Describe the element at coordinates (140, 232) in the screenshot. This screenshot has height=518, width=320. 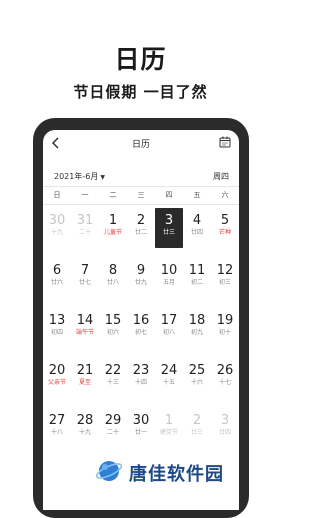
I see `lunar-date-label: 廿二` at that location.